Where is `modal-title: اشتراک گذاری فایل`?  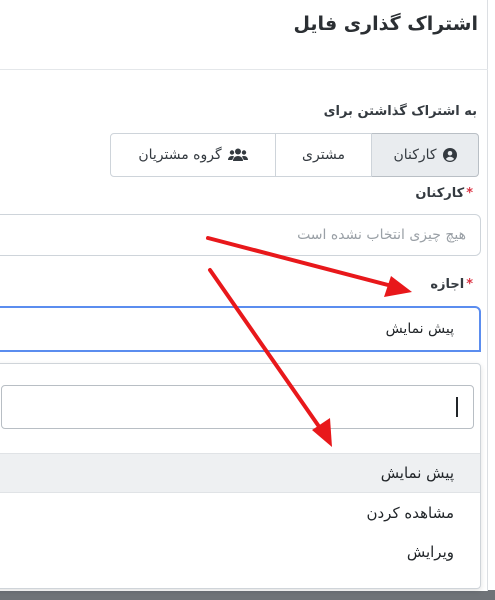 modal-title: اشتراک گذاری فایل is located at coordinates (385, 24).